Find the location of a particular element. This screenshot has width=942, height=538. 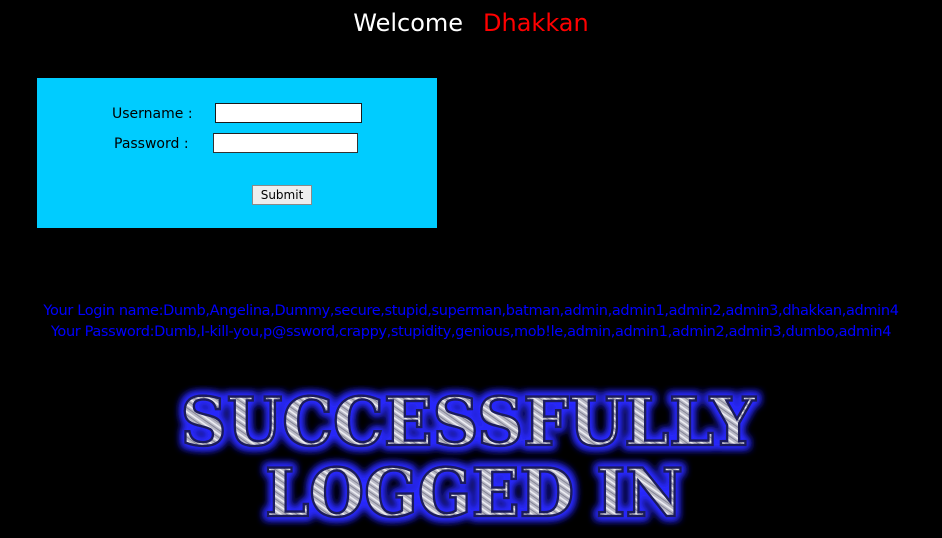

login-form: Username : Password : Submit is located at coordinates (237, 153).